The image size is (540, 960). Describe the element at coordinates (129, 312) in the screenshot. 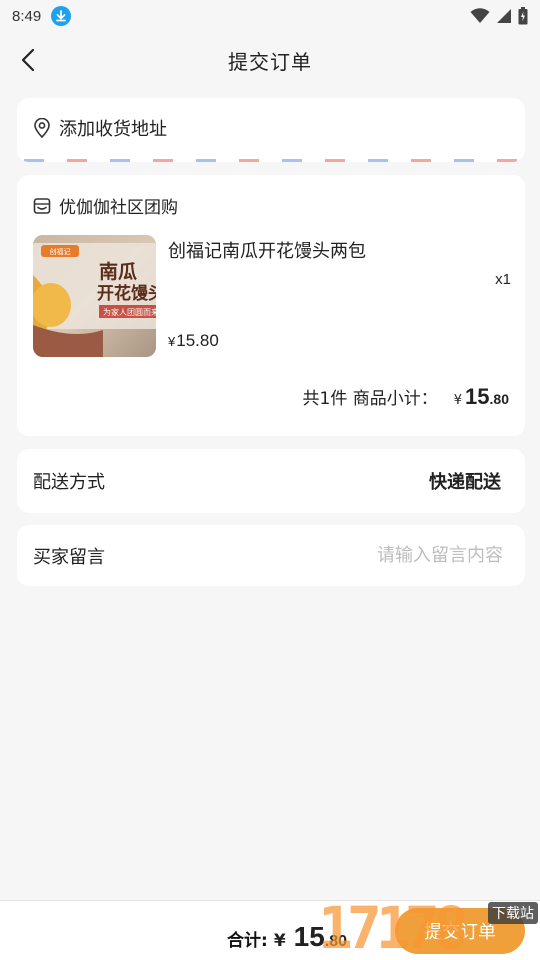

I see `thumb-text-3: 为家人团圆而来` at that location.